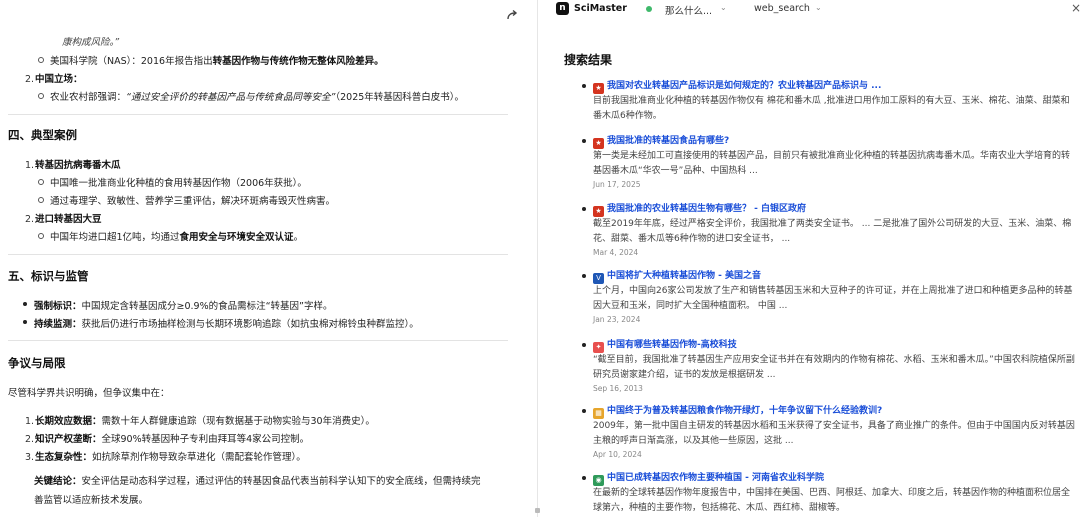  Describe the element at coordinates (834, 276) in the screenshot. I see `result-title-link: V 中国将扩大种植转基因作物 - 美国之音` at that location.